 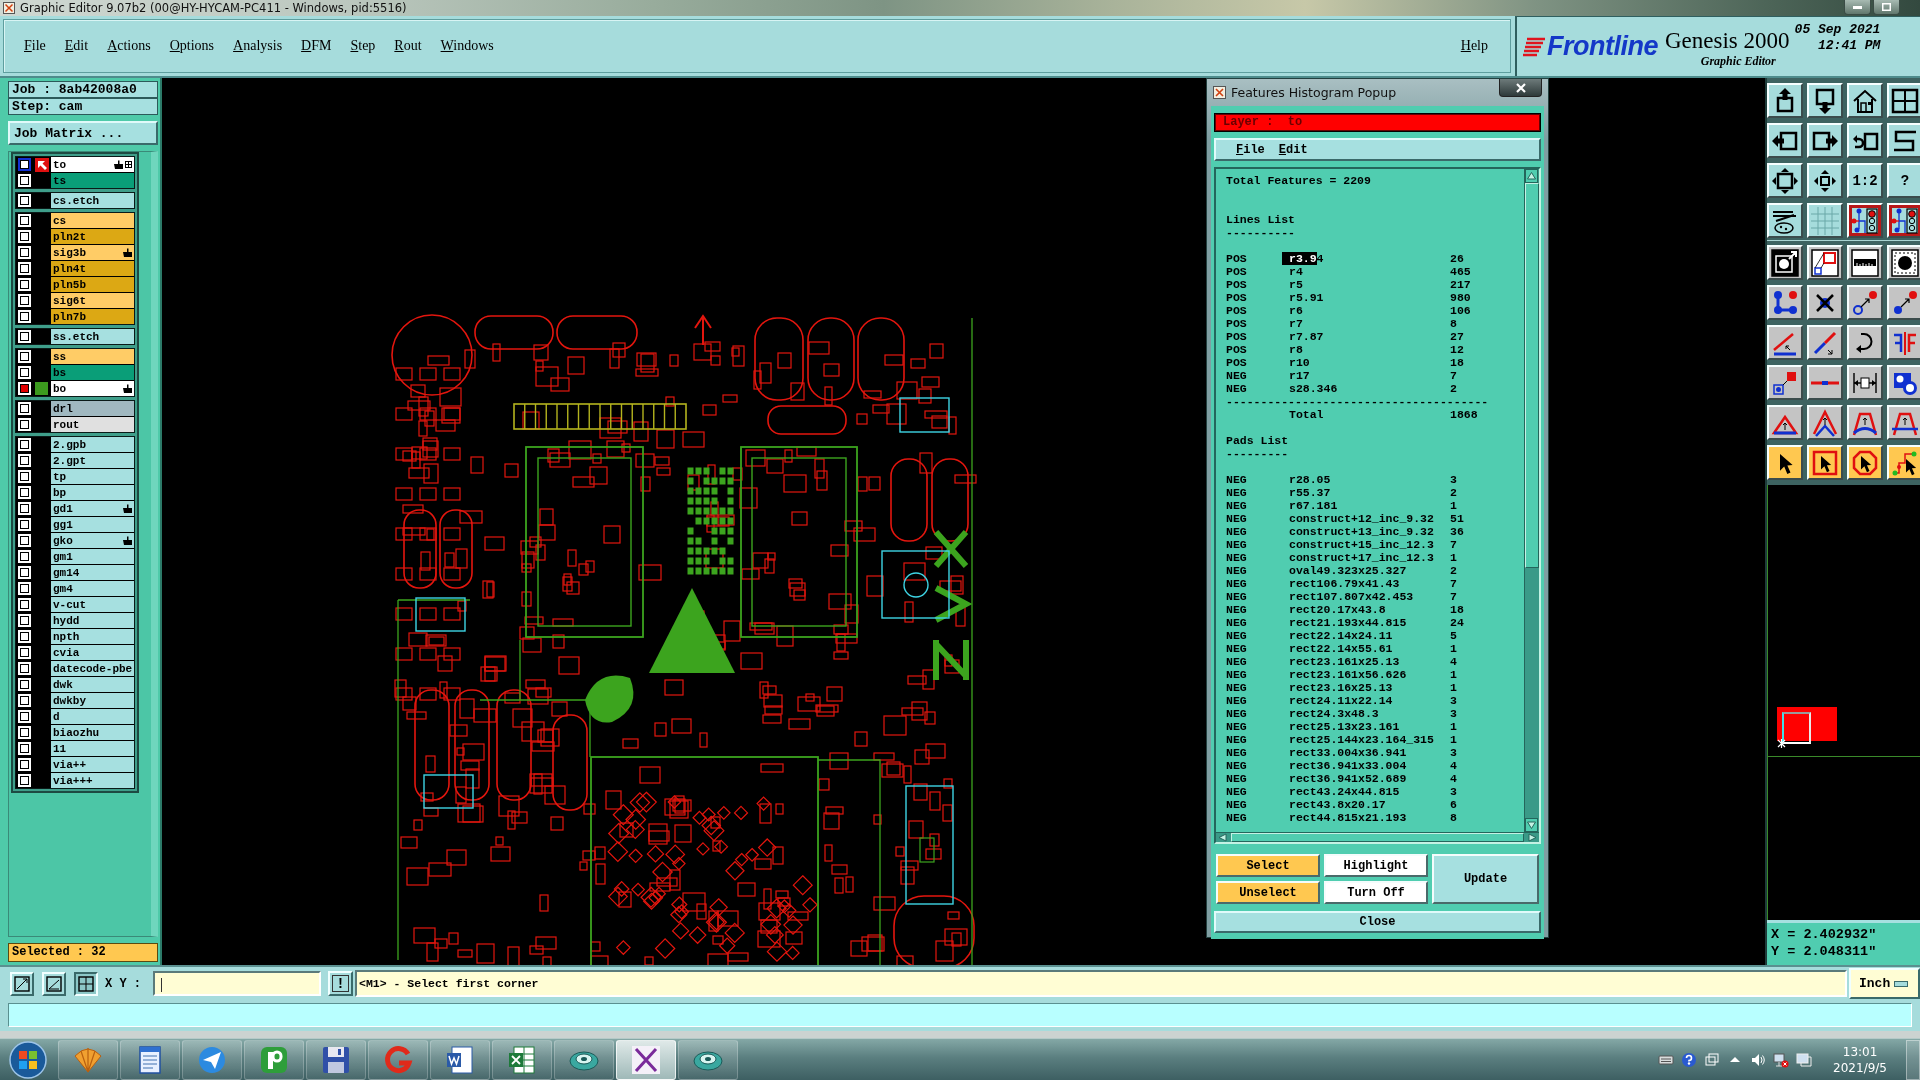 What do you see at coordinates (1865, 180) in the screenshot?
I see `tool-button: 1:2` at bounding box center [1865, 180].